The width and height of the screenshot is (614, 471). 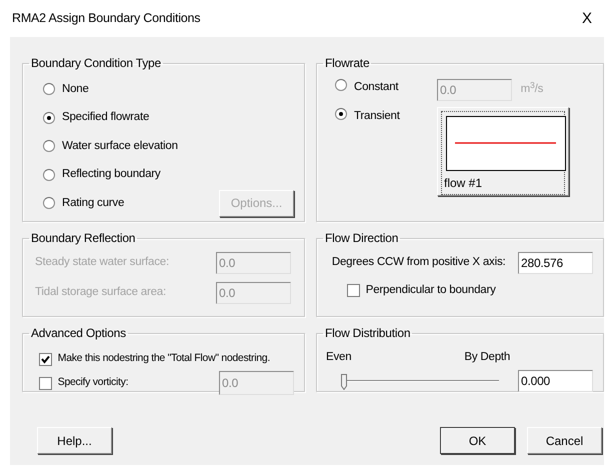 What do you see at coordinates (564, 440) in the screenshot?
I see `dialog-button: Cancel` at bounding box center [564, 440].